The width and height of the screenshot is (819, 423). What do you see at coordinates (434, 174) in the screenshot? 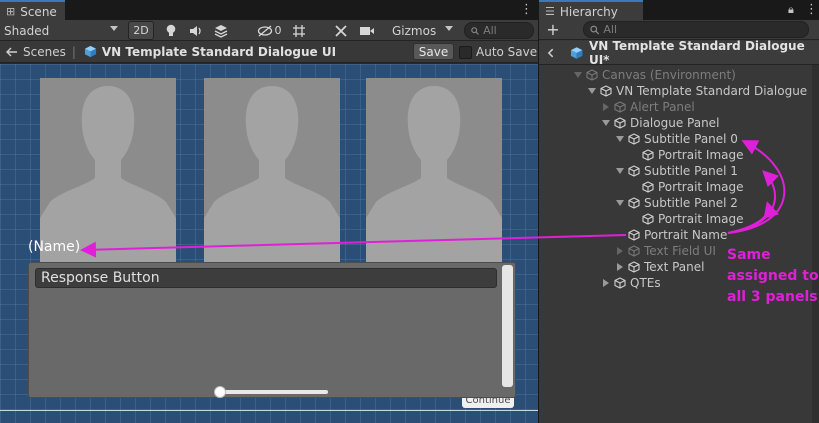
I see `silhouette-icon` at bounding box center [434, 174].